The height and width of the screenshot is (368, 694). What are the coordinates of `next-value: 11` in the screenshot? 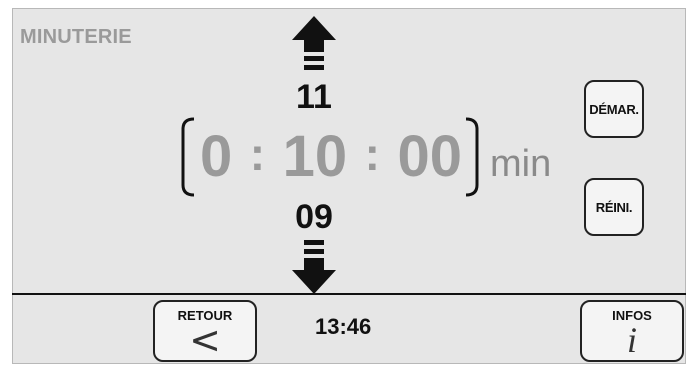 It's located at (314, 97).